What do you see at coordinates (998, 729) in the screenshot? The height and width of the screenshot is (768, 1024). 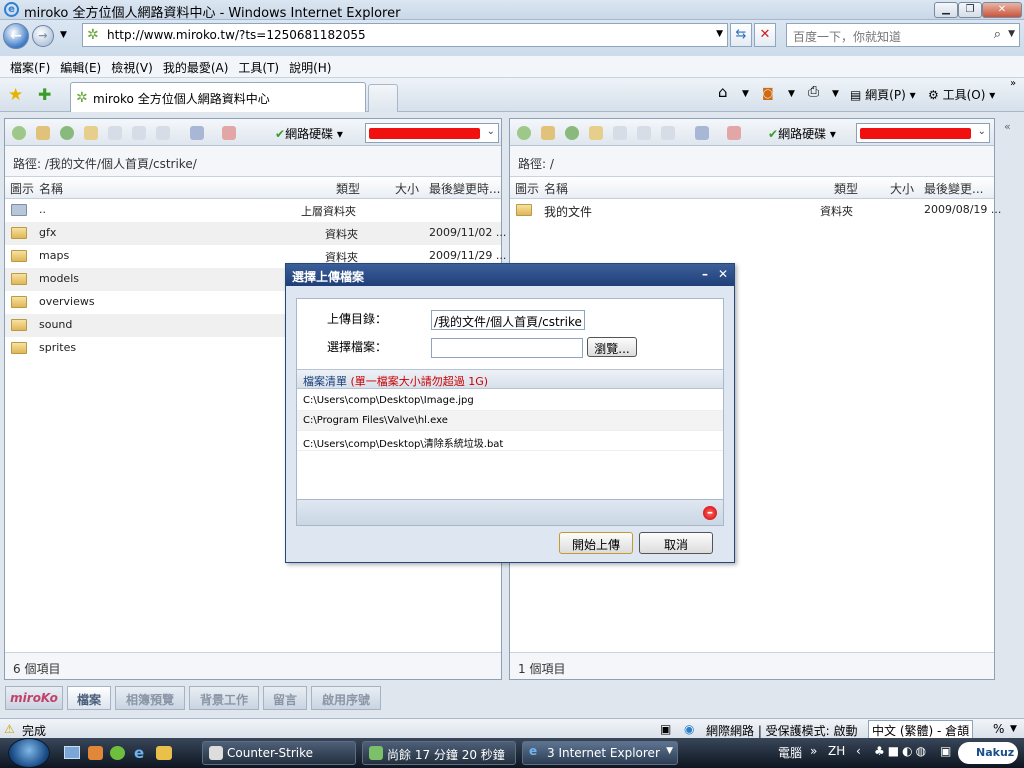 I see `zoom-level: %` at bounding box center [998, 729].